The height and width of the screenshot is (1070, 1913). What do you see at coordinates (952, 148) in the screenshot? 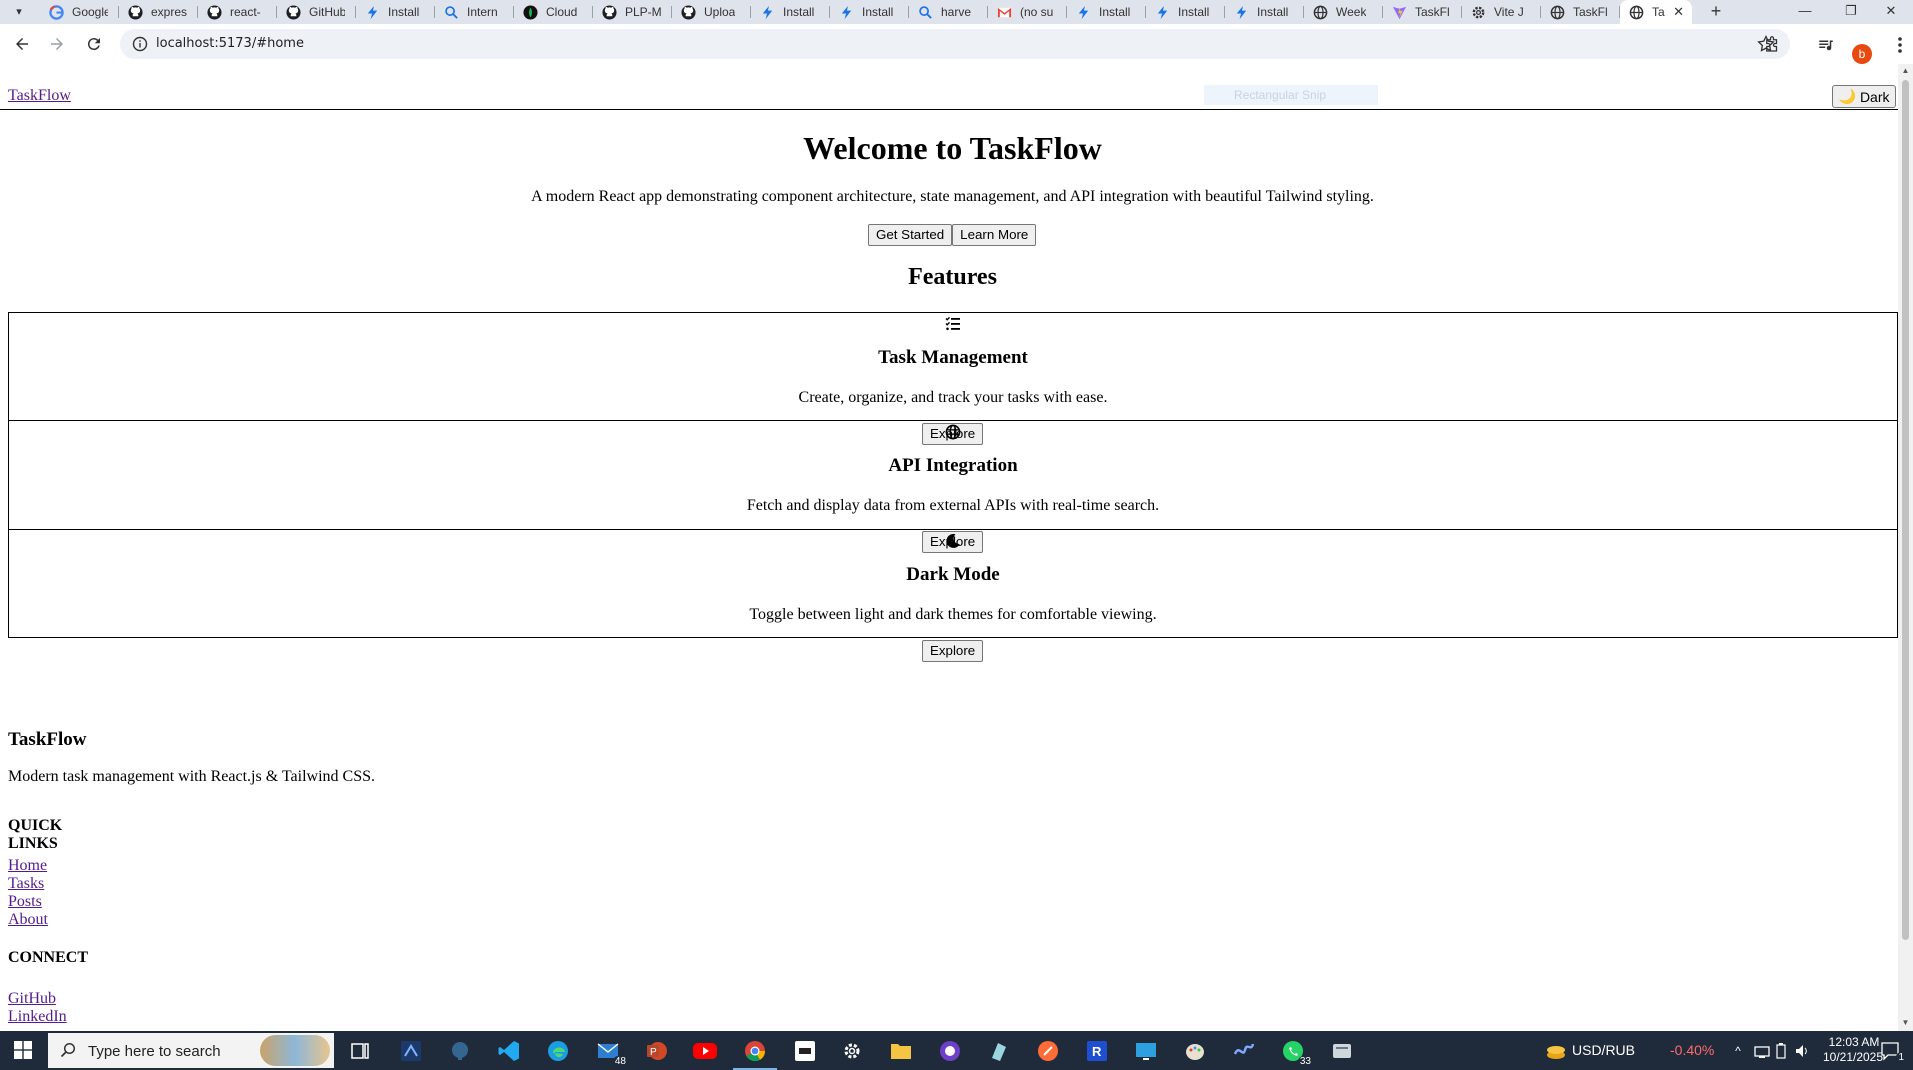
I see `hero-title: Welcome to TaskFlow` at bounding box center [952, 148].